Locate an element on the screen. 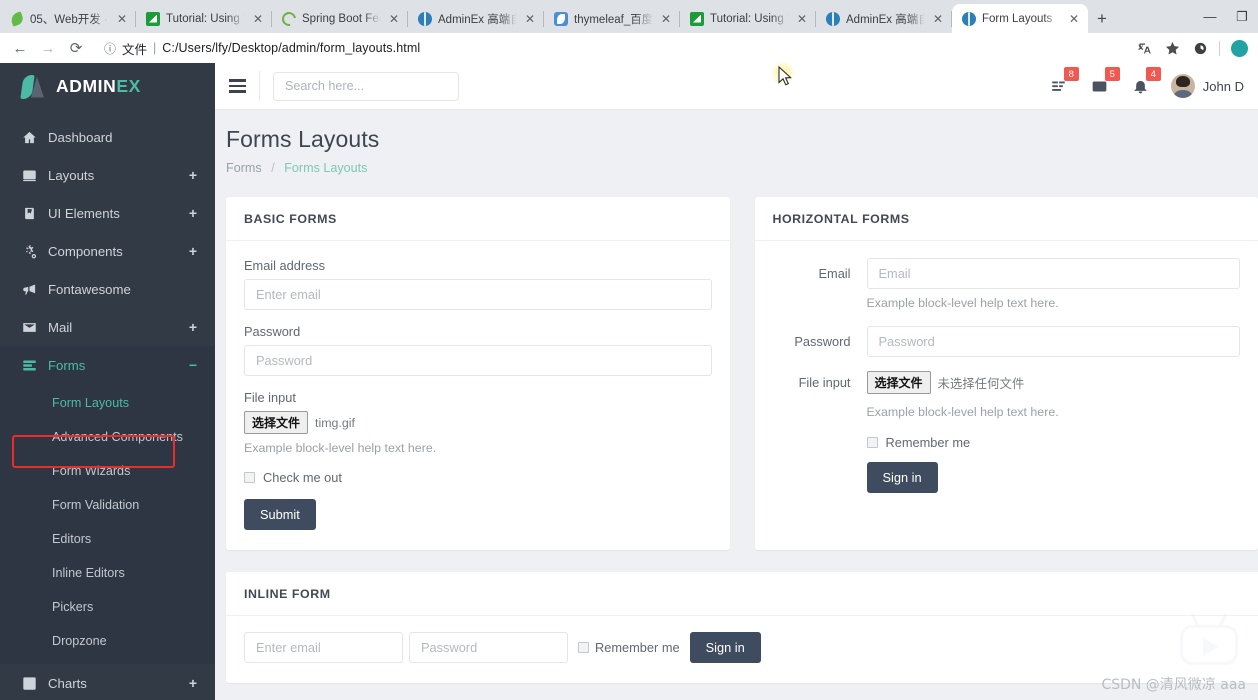 This screenshot has width=1258, height=700. reload-button: ⟳ is located at coordinates (76, 48).